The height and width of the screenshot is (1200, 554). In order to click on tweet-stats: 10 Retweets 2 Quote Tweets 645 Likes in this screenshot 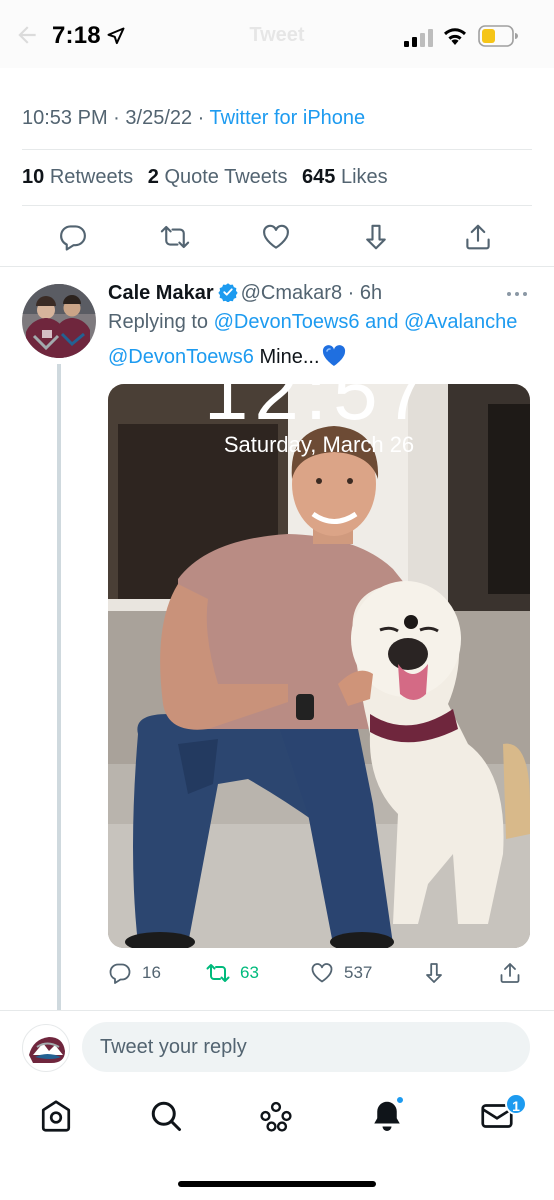, I will do `click(205, 177)`.